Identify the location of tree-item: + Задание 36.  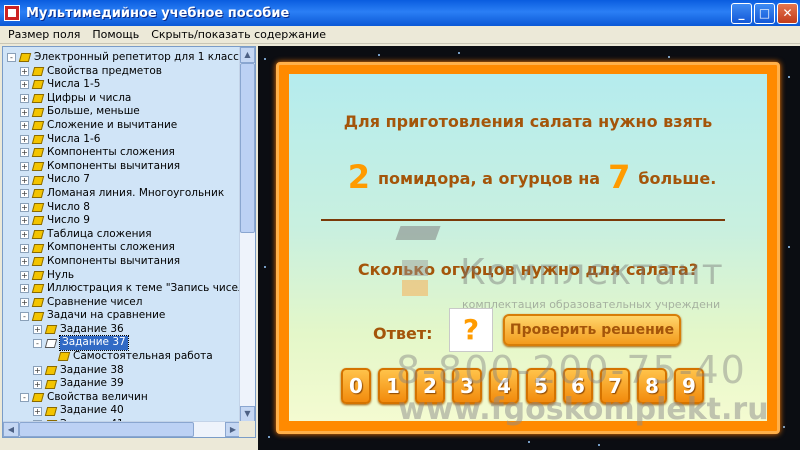
(122, 330).